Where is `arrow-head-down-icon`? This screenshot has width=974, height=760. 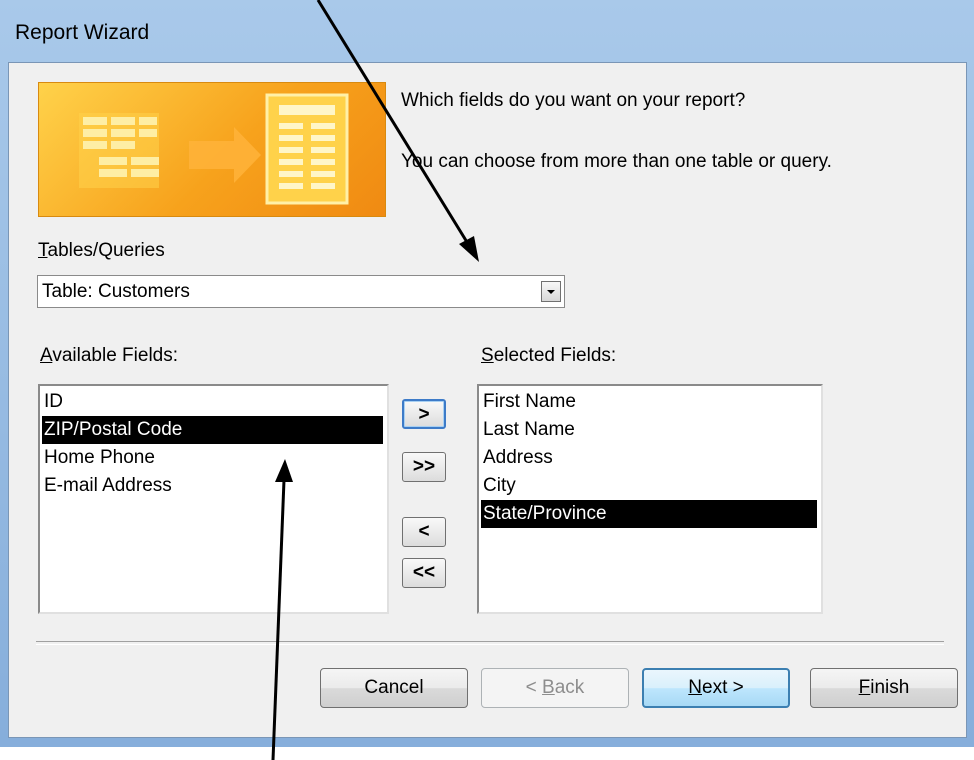 arrow-head-down-icon is located at coordinates (469, 249).